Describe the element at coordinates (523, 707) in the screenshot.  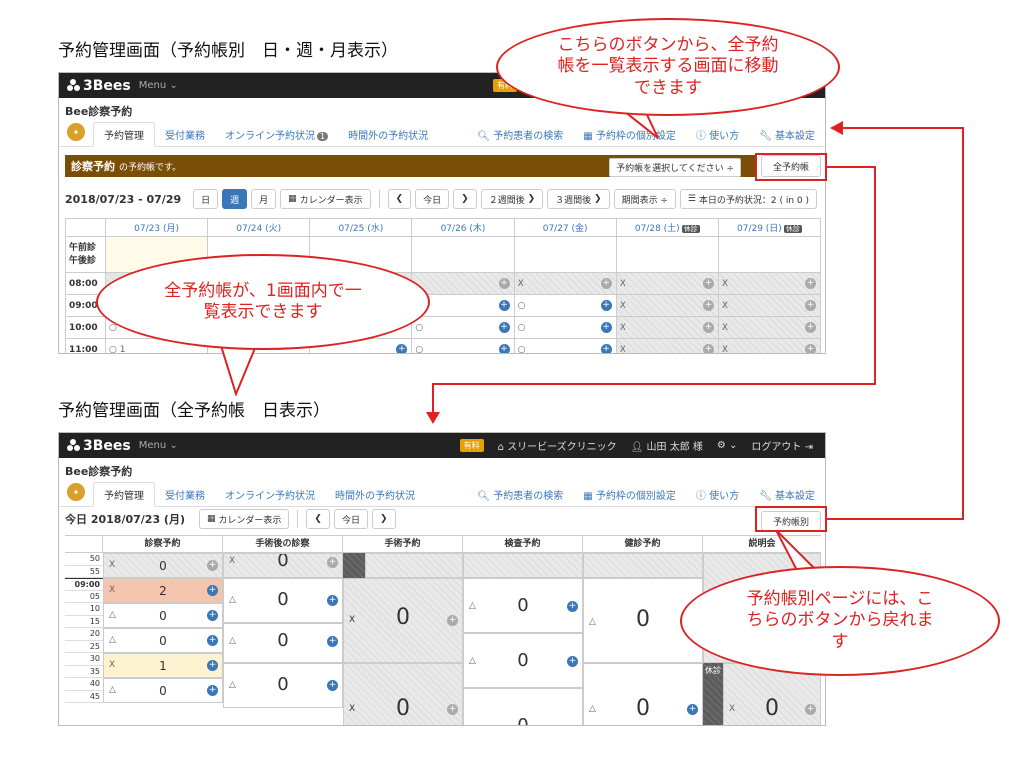
I see `slot-cell: 0` at that location.